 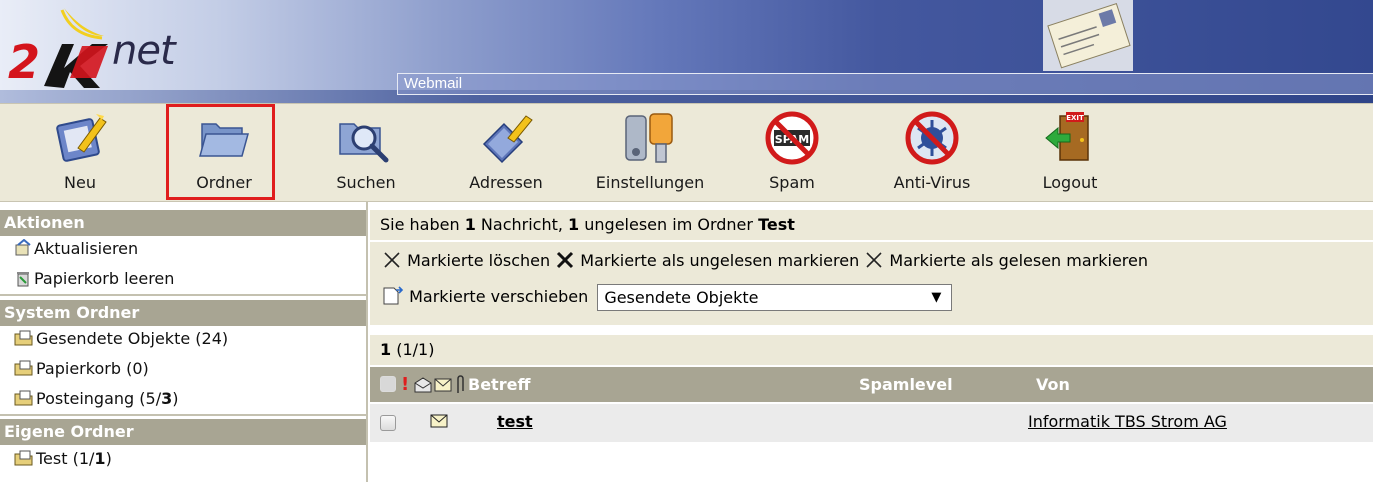 What do you see at coordinates (936, 297) in the screenshot?
I see `chevron-down-icon: ▼` at bounding box center [936, 297].